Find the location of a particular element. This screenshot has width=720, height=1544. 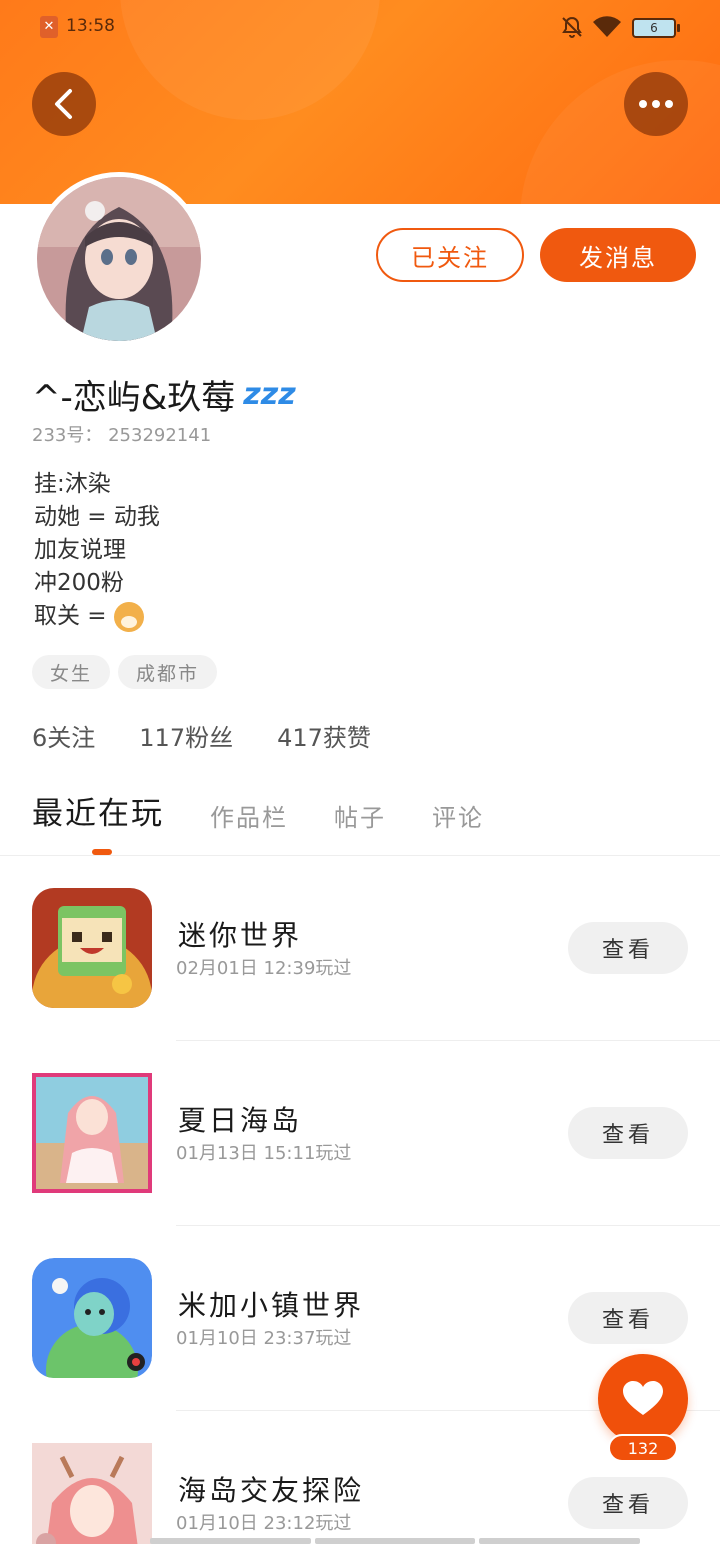

user-id: 233号： 253292141 is located at coordinates (121, 434).